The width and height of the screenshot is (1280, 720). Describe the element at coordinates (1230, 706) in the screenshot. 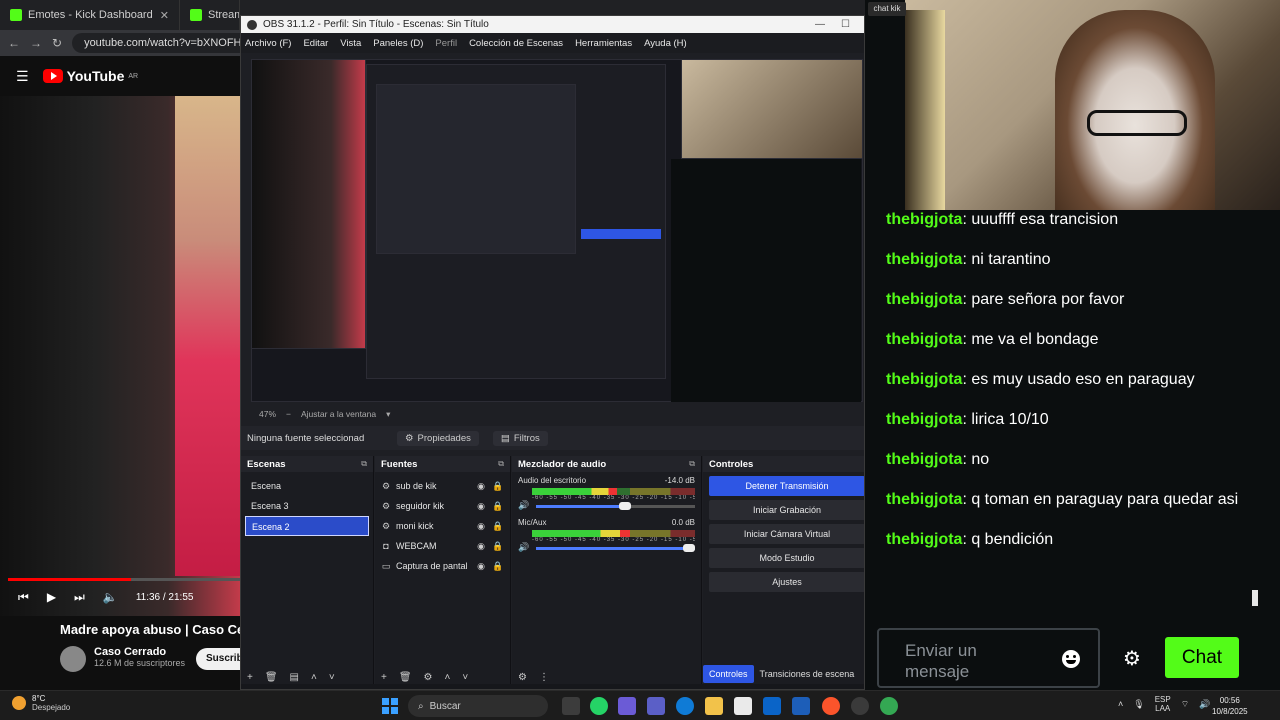

I see `taskbar-clock: 00:56 10/8/2025` at that location.